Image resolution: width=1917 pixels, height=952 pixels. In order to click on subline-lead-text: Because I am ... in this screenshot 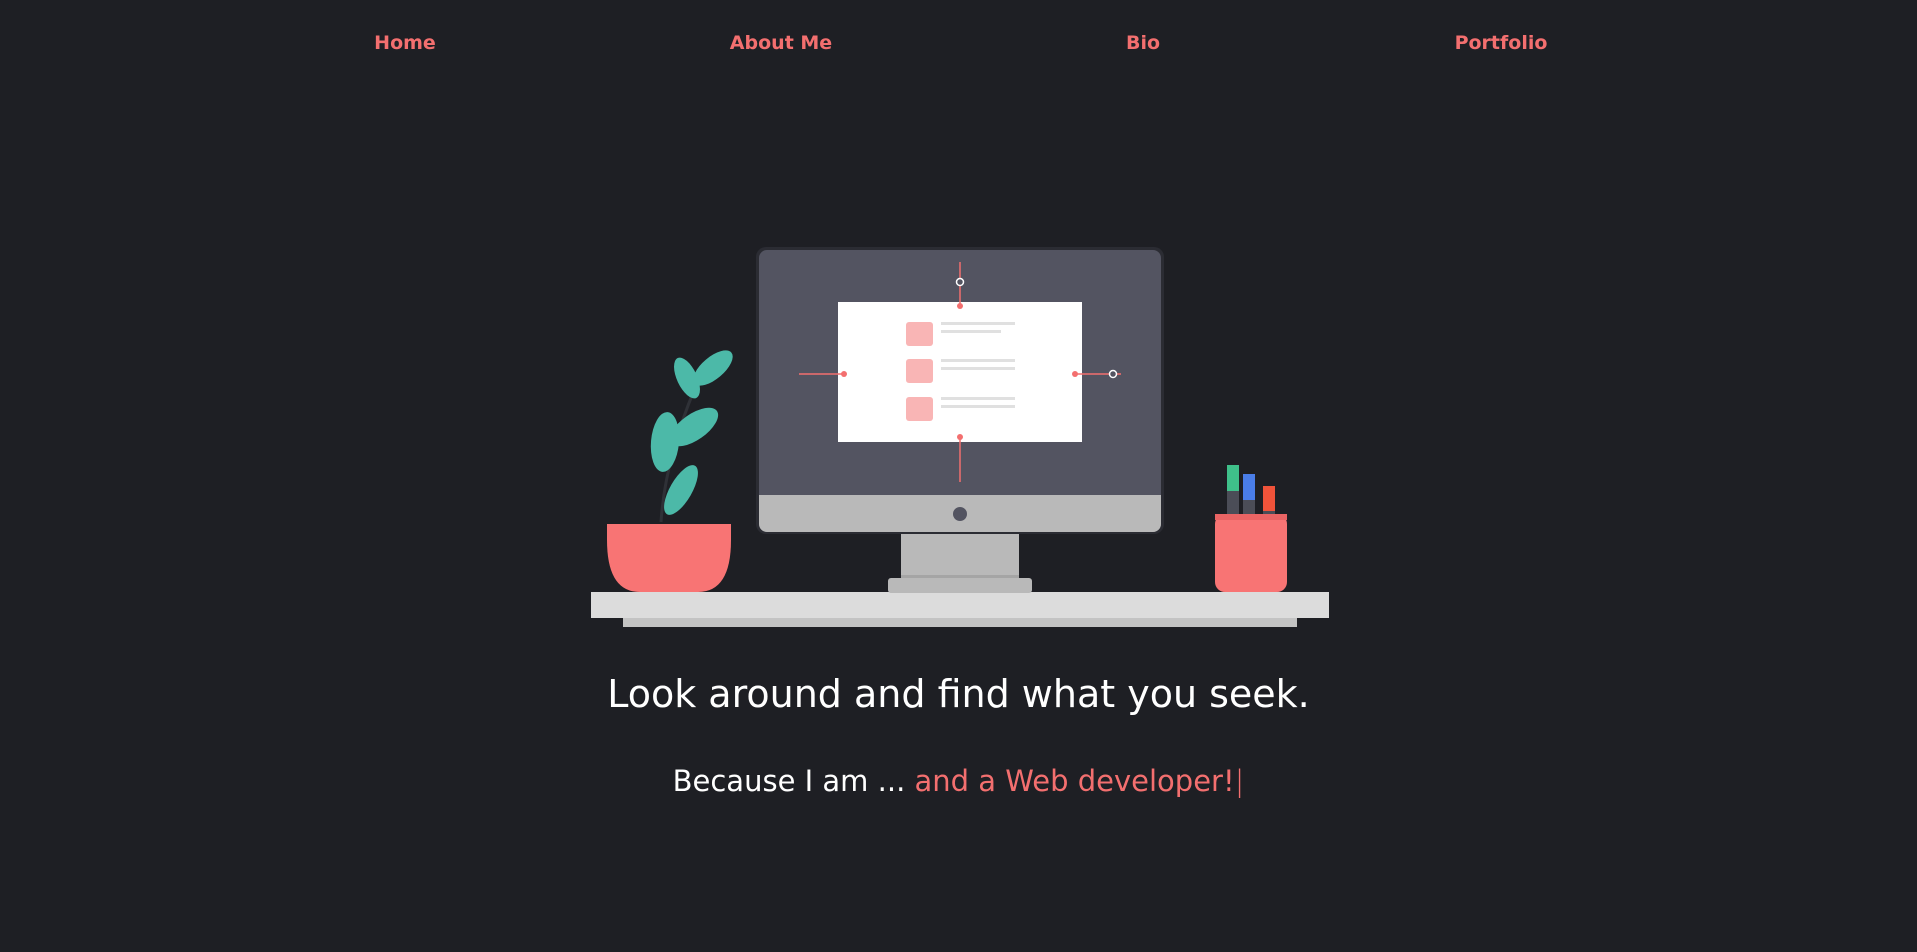, I will do `click(789, 781)`.